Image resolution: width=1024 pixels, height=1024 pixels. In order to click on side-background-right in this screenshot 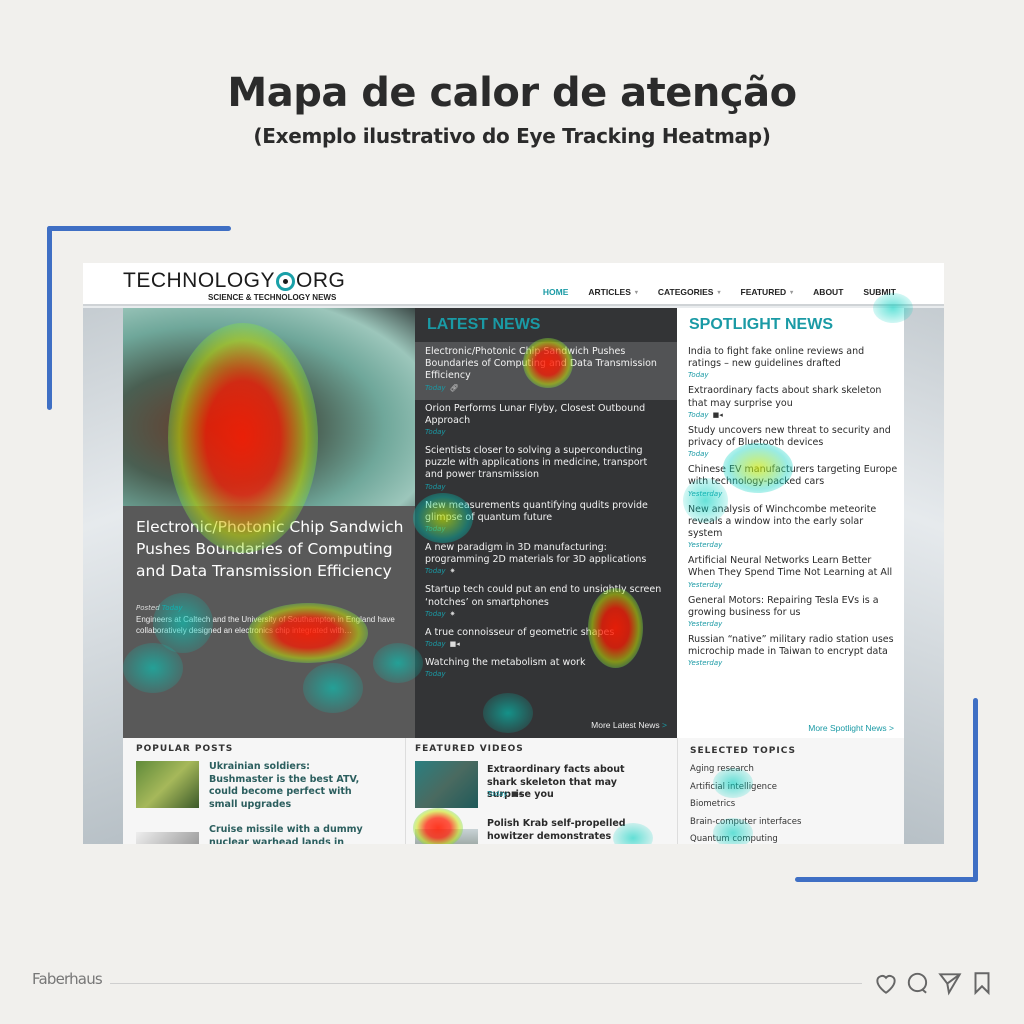, I will do `click(924, 576)`.